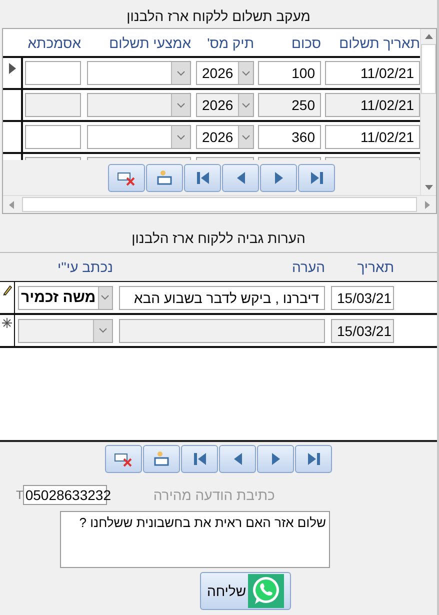 The image size is (439, 615). Describe the element at coordinates (219, 204) in the screenshot. I see `horizontal-scrollbar` at that location.